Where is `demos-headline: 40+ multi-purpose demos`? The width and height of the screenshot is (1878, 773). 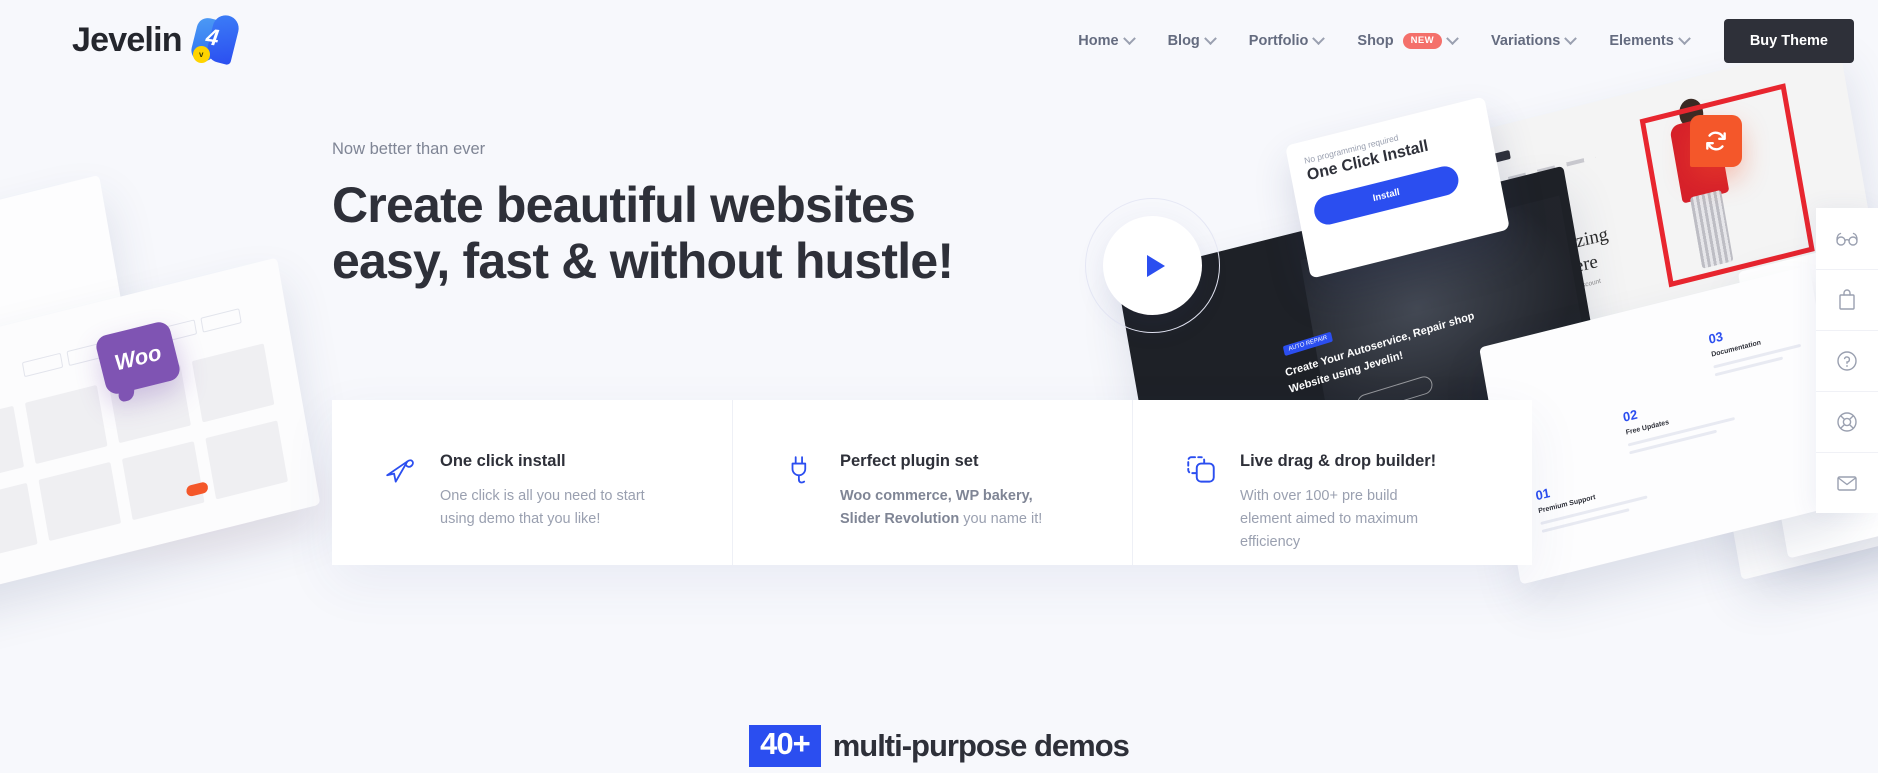 demos-headline: 40+ multi-purpose demos is located at coordinates (939, 746).